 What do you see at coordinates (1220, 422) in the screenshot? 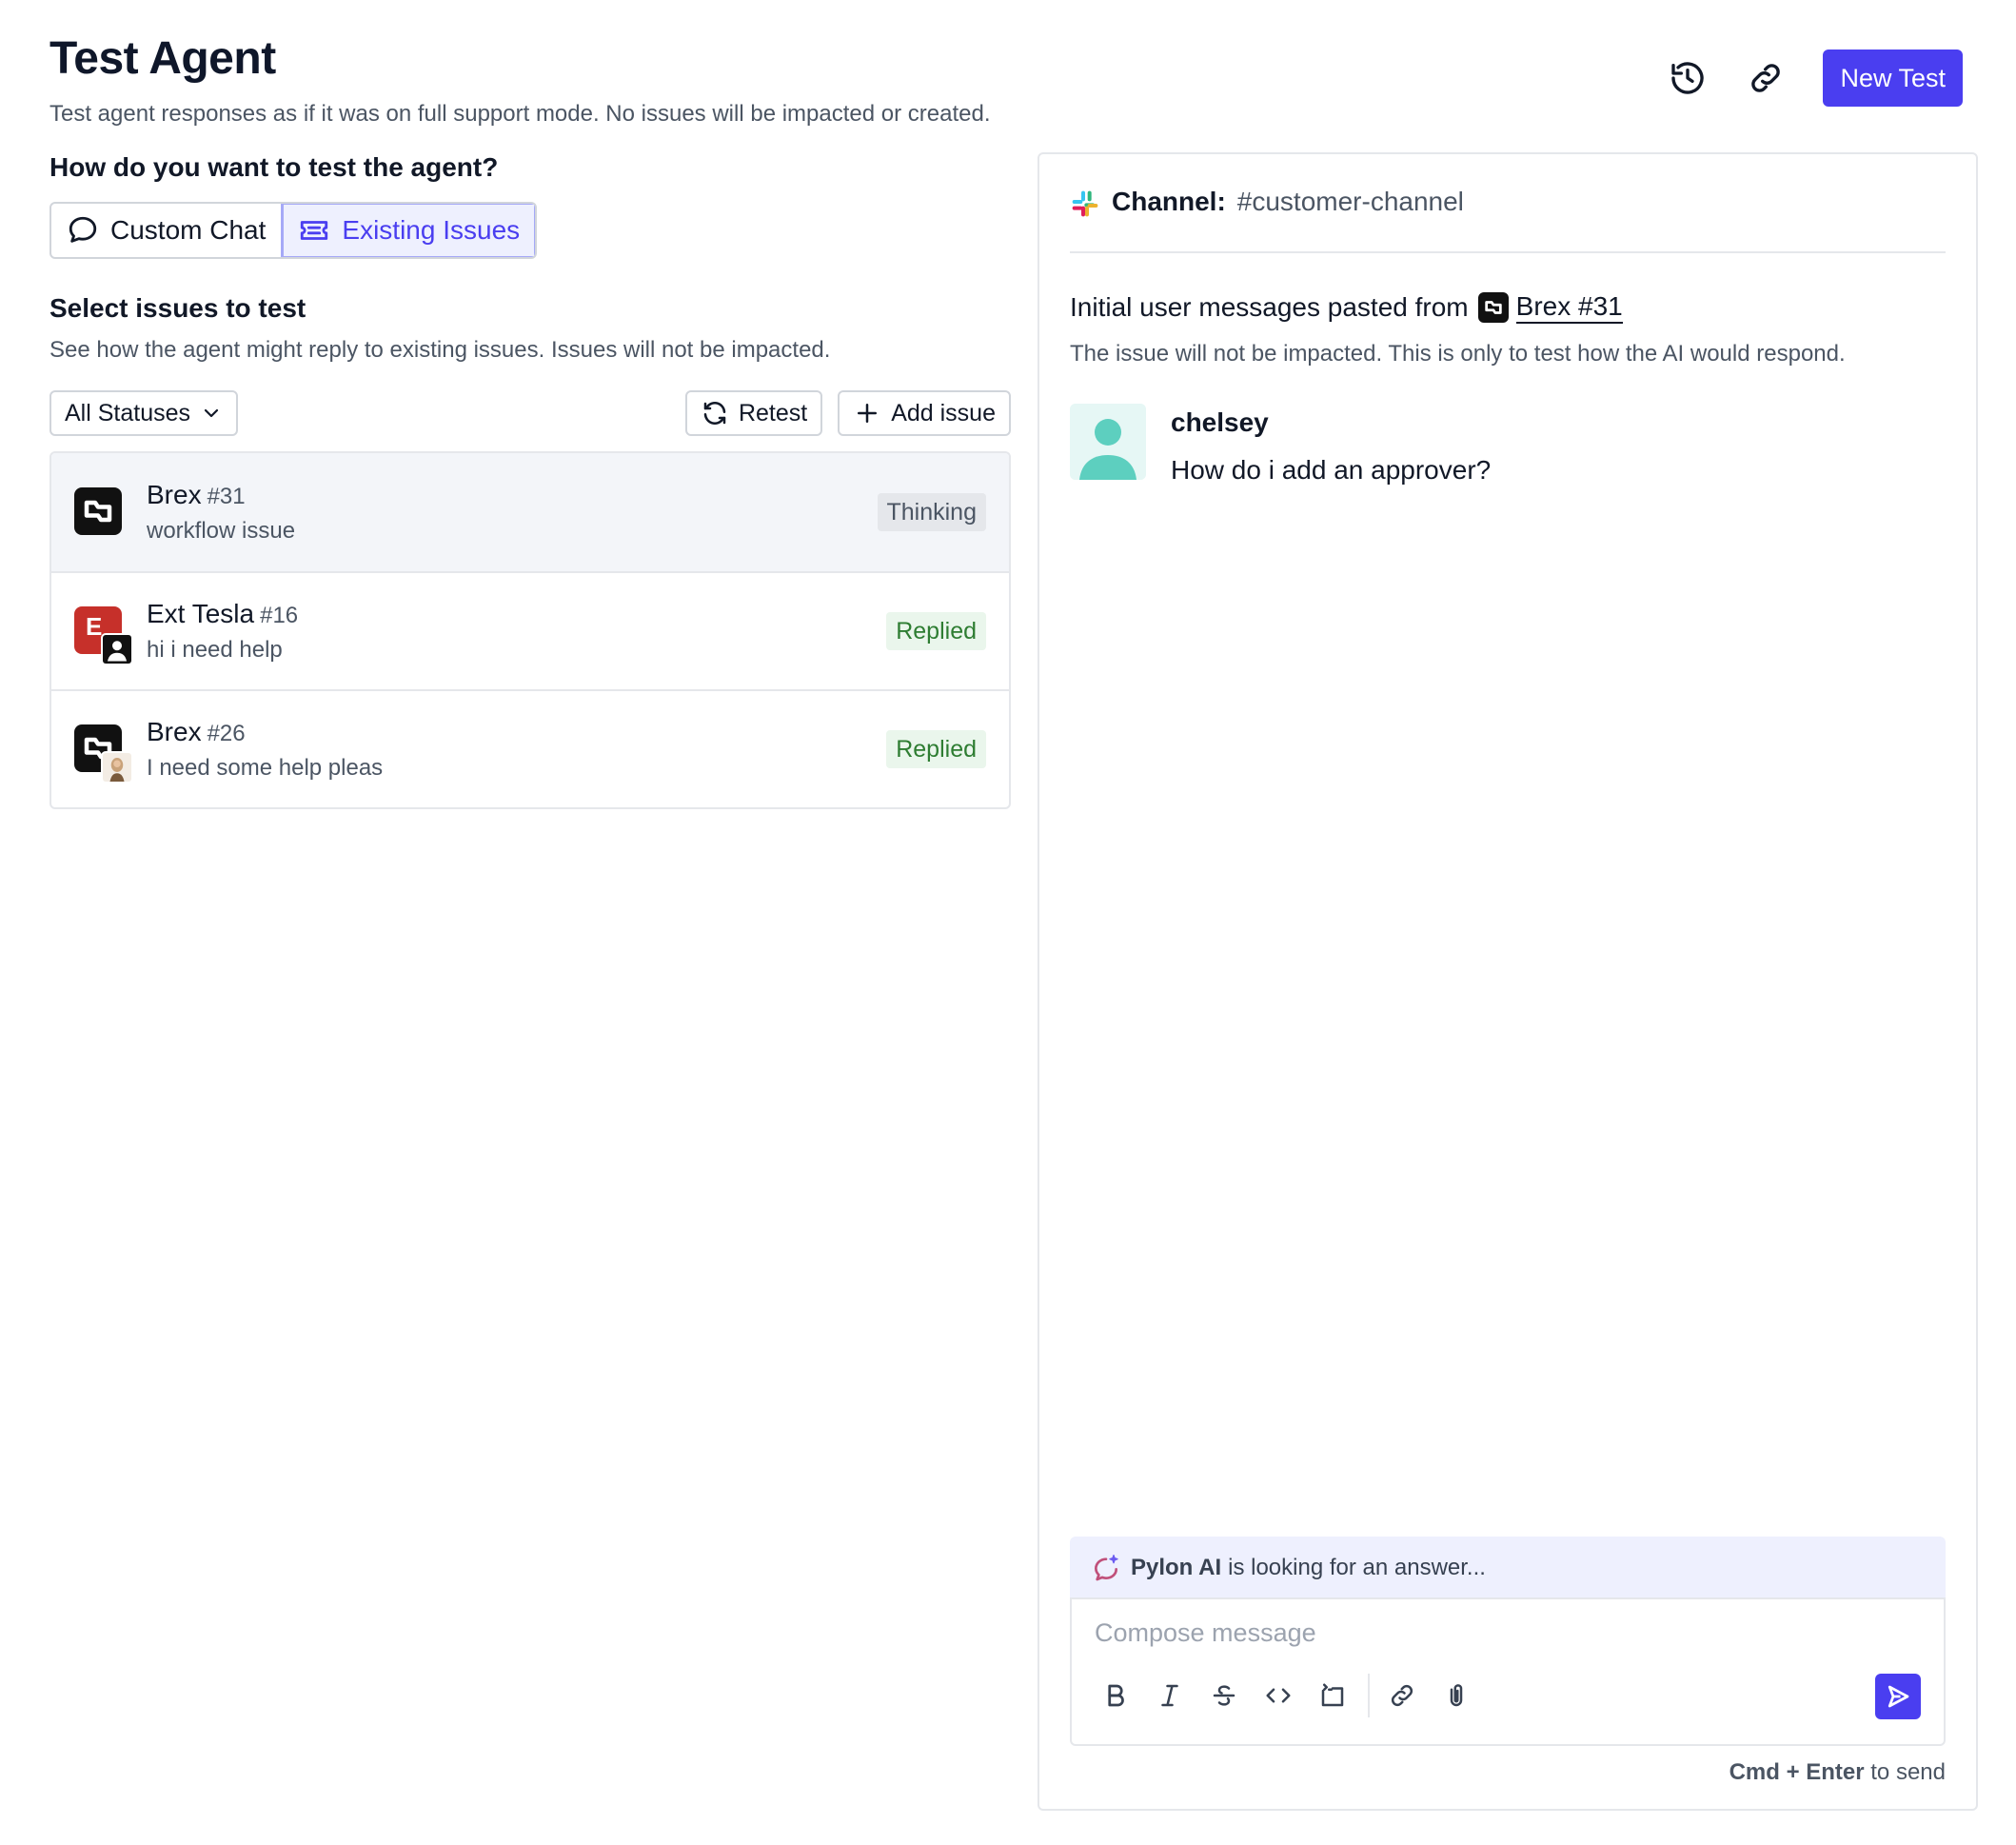
I see `message-author: chelsey` at bounding box center [1220, 422].